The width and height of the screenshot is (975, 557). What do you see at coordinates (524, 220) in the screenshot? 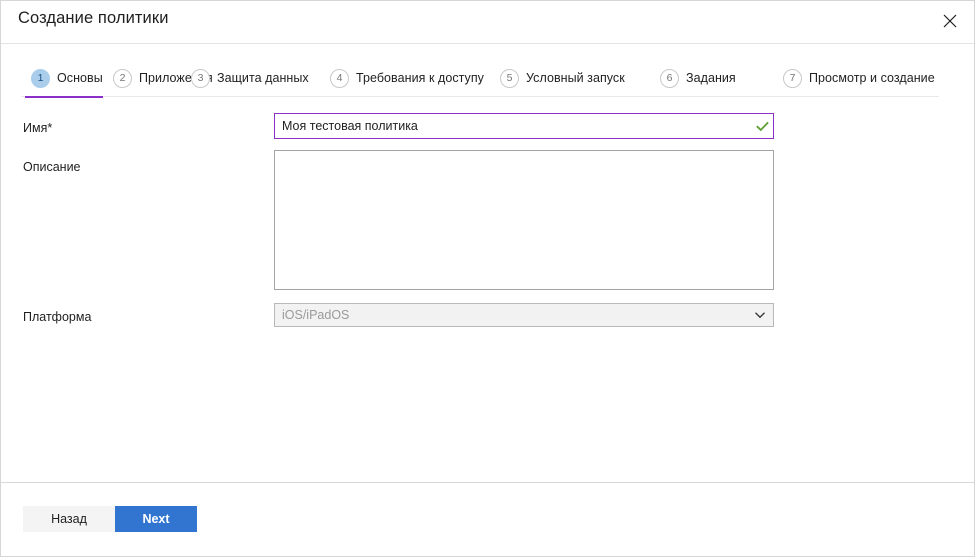
I see `description-textarea` at bounding box center [524, 220].